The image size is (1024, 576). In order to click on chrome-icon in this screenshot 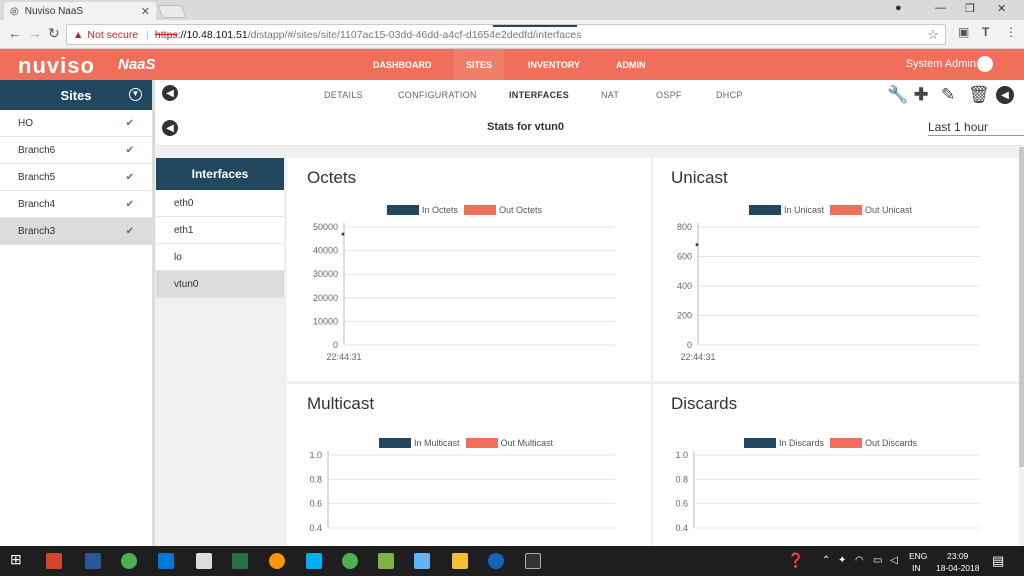, I will do `click(129, 561)`.